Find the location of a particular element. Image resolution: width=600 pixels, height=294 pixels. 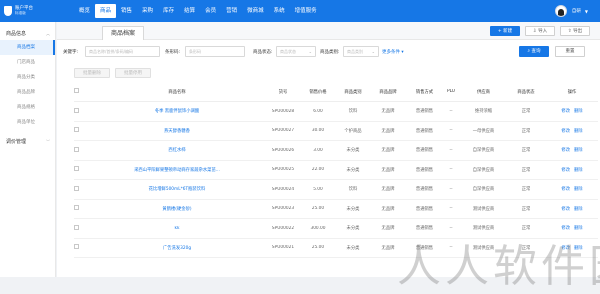

import-button: ⇩ 导入 is located at coordinates (540, 31).